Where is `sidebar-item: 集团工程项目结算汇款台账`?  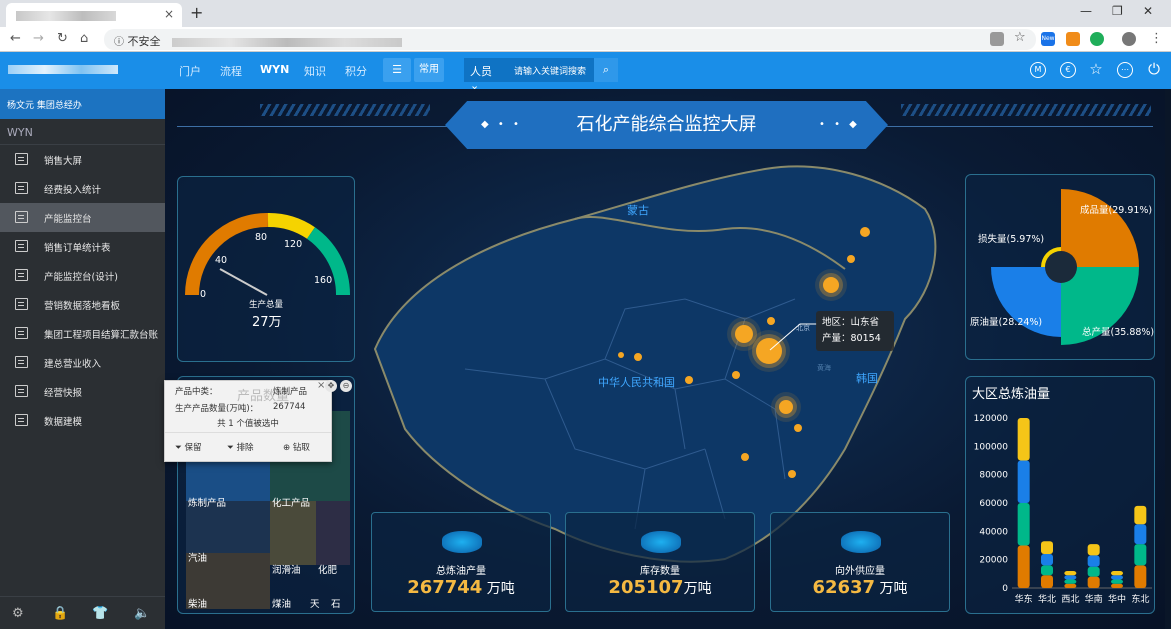 sidebar-item: 集团工程项目结算汇款台账 is located at coordinates (82, 333).